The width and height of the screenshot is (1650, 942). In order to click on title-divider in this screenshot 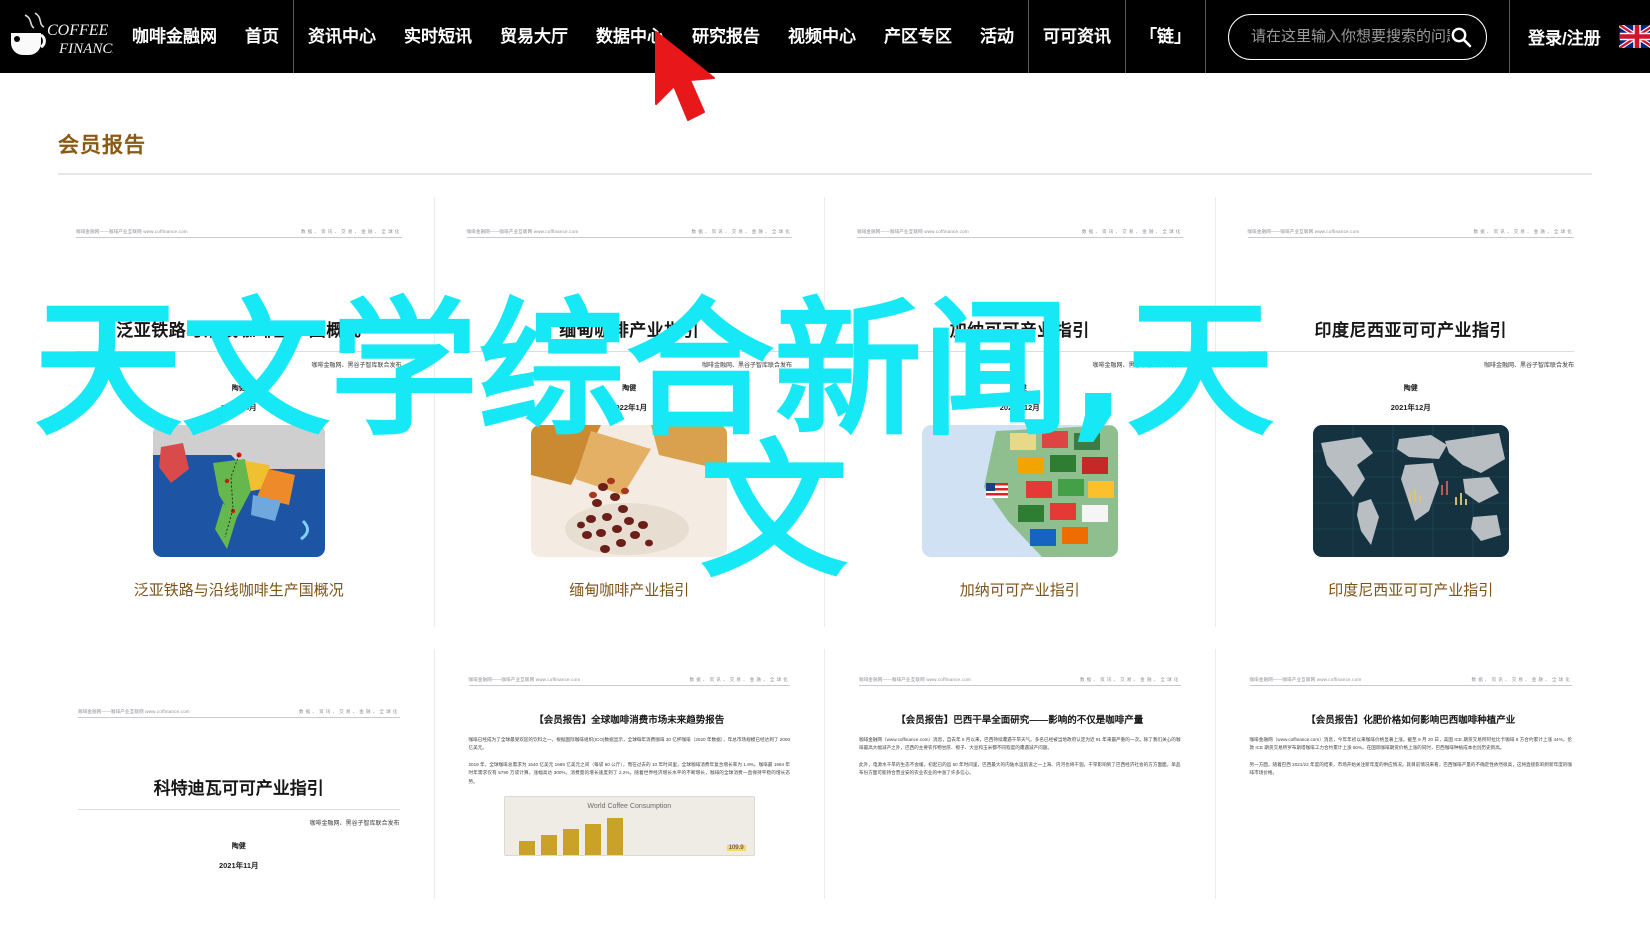, I will do `click(825, 174)`.